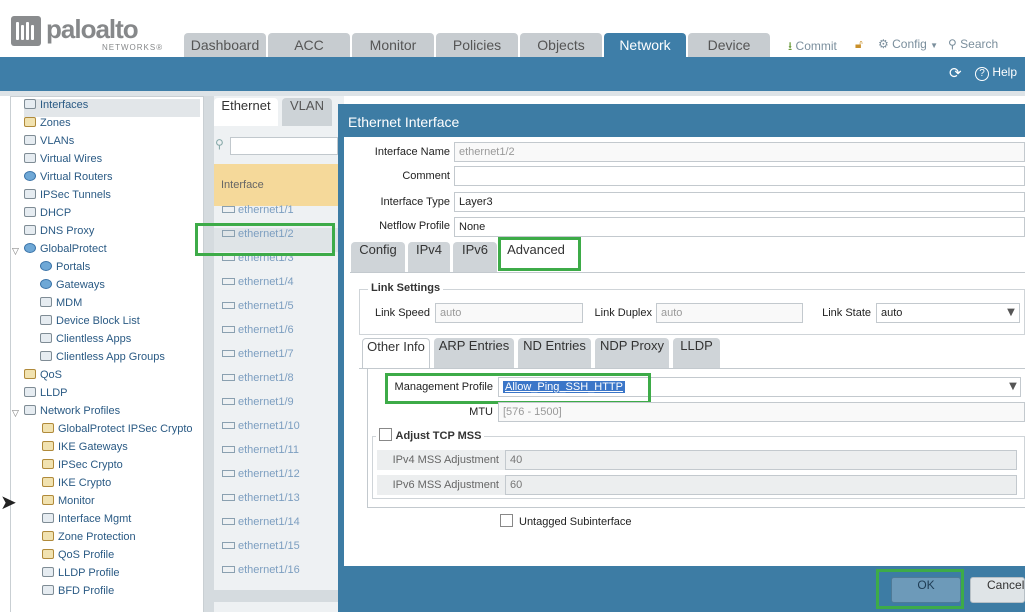 This screenshot has height=612, width=1025. What do you see at coordinates (955, 73) in the screenshot?
I see `refresh-icon: ⟳` at bounding box center [955, 73].